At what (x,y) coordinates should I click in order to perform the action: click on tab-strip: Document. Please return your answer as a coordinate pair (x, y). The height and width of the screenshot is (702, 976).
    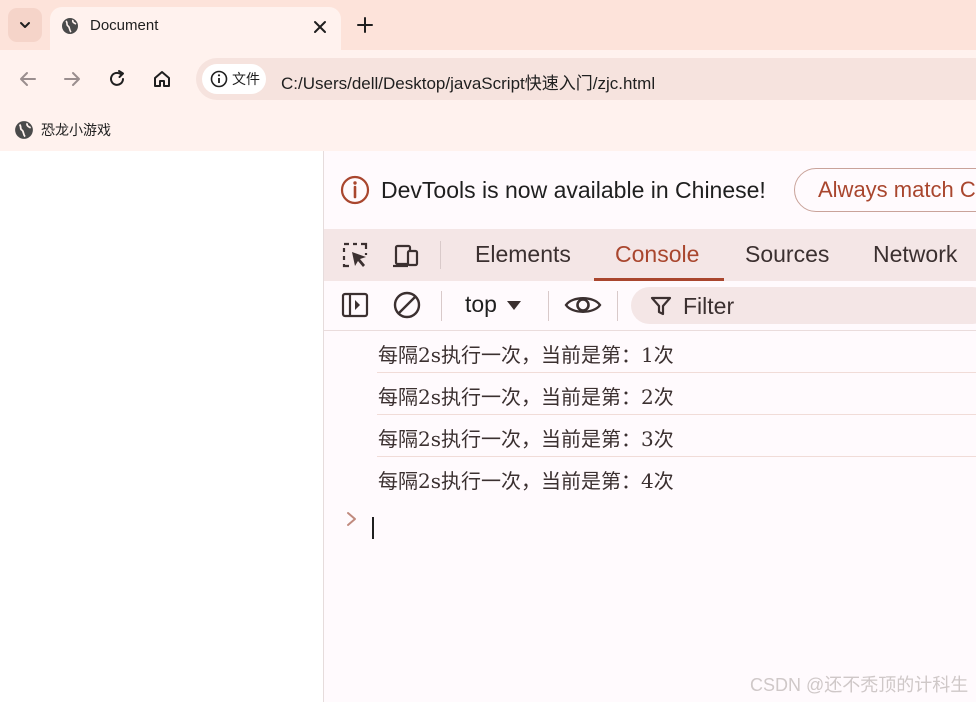
    Looking at the image, I should click on (488, 25).